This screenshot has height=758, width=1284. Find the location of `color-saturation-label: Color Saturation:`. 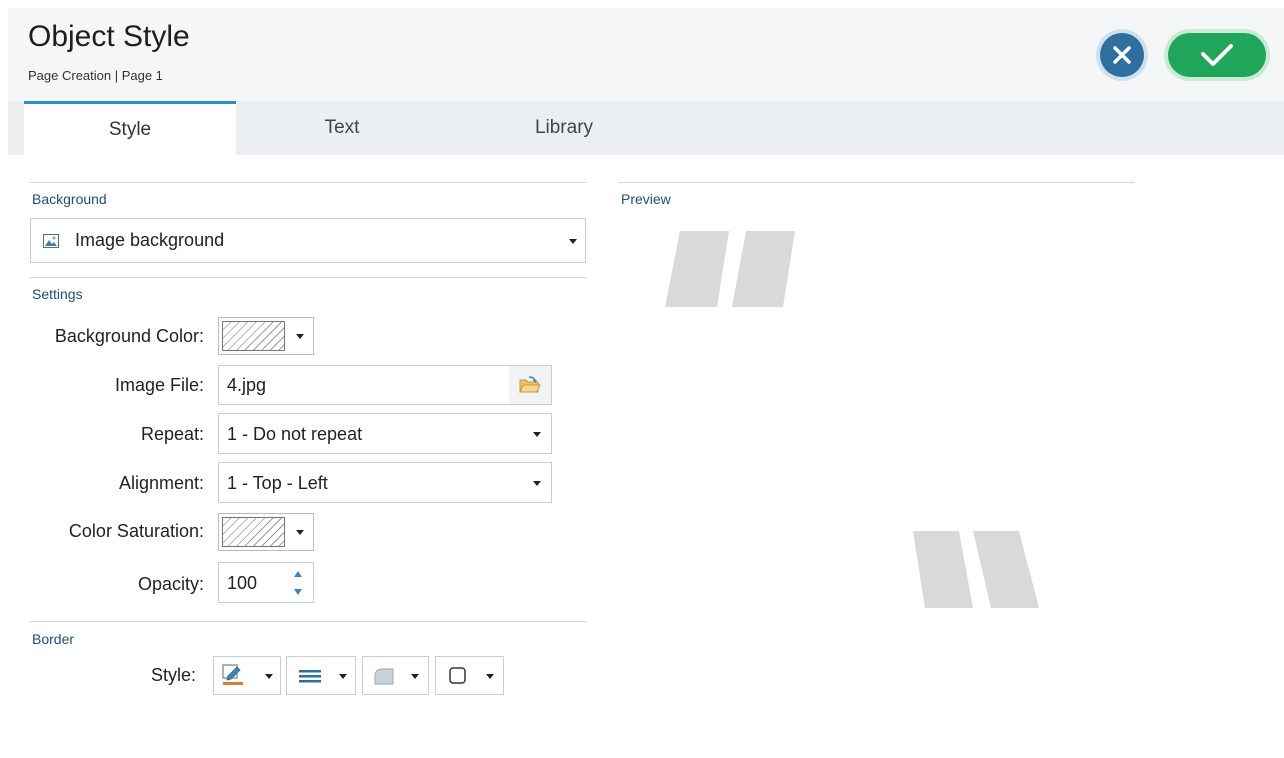

color-saturation-label: Color Saturation: is located at coordinates (136, 531).